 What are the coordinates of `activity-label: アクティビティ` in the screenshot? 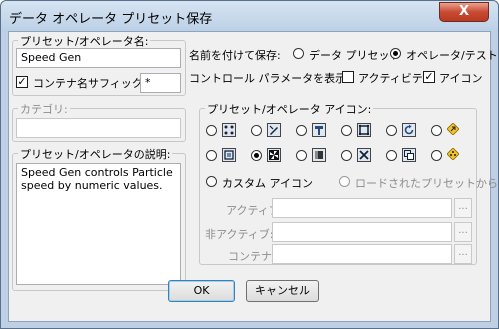 It's located at (396, 78).